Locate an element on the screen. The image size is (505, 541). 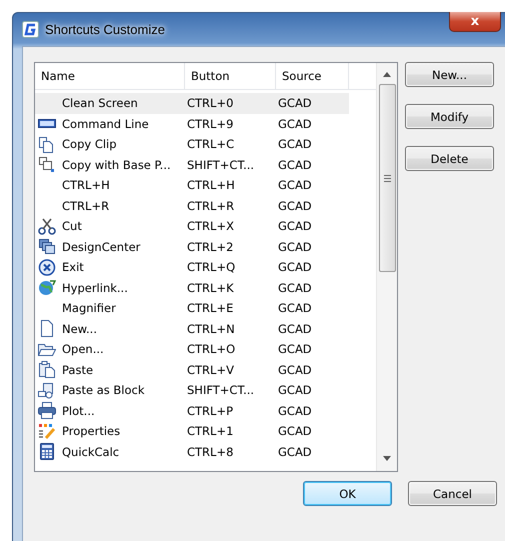
command-name: Cut is located at coordinates (72, 226).